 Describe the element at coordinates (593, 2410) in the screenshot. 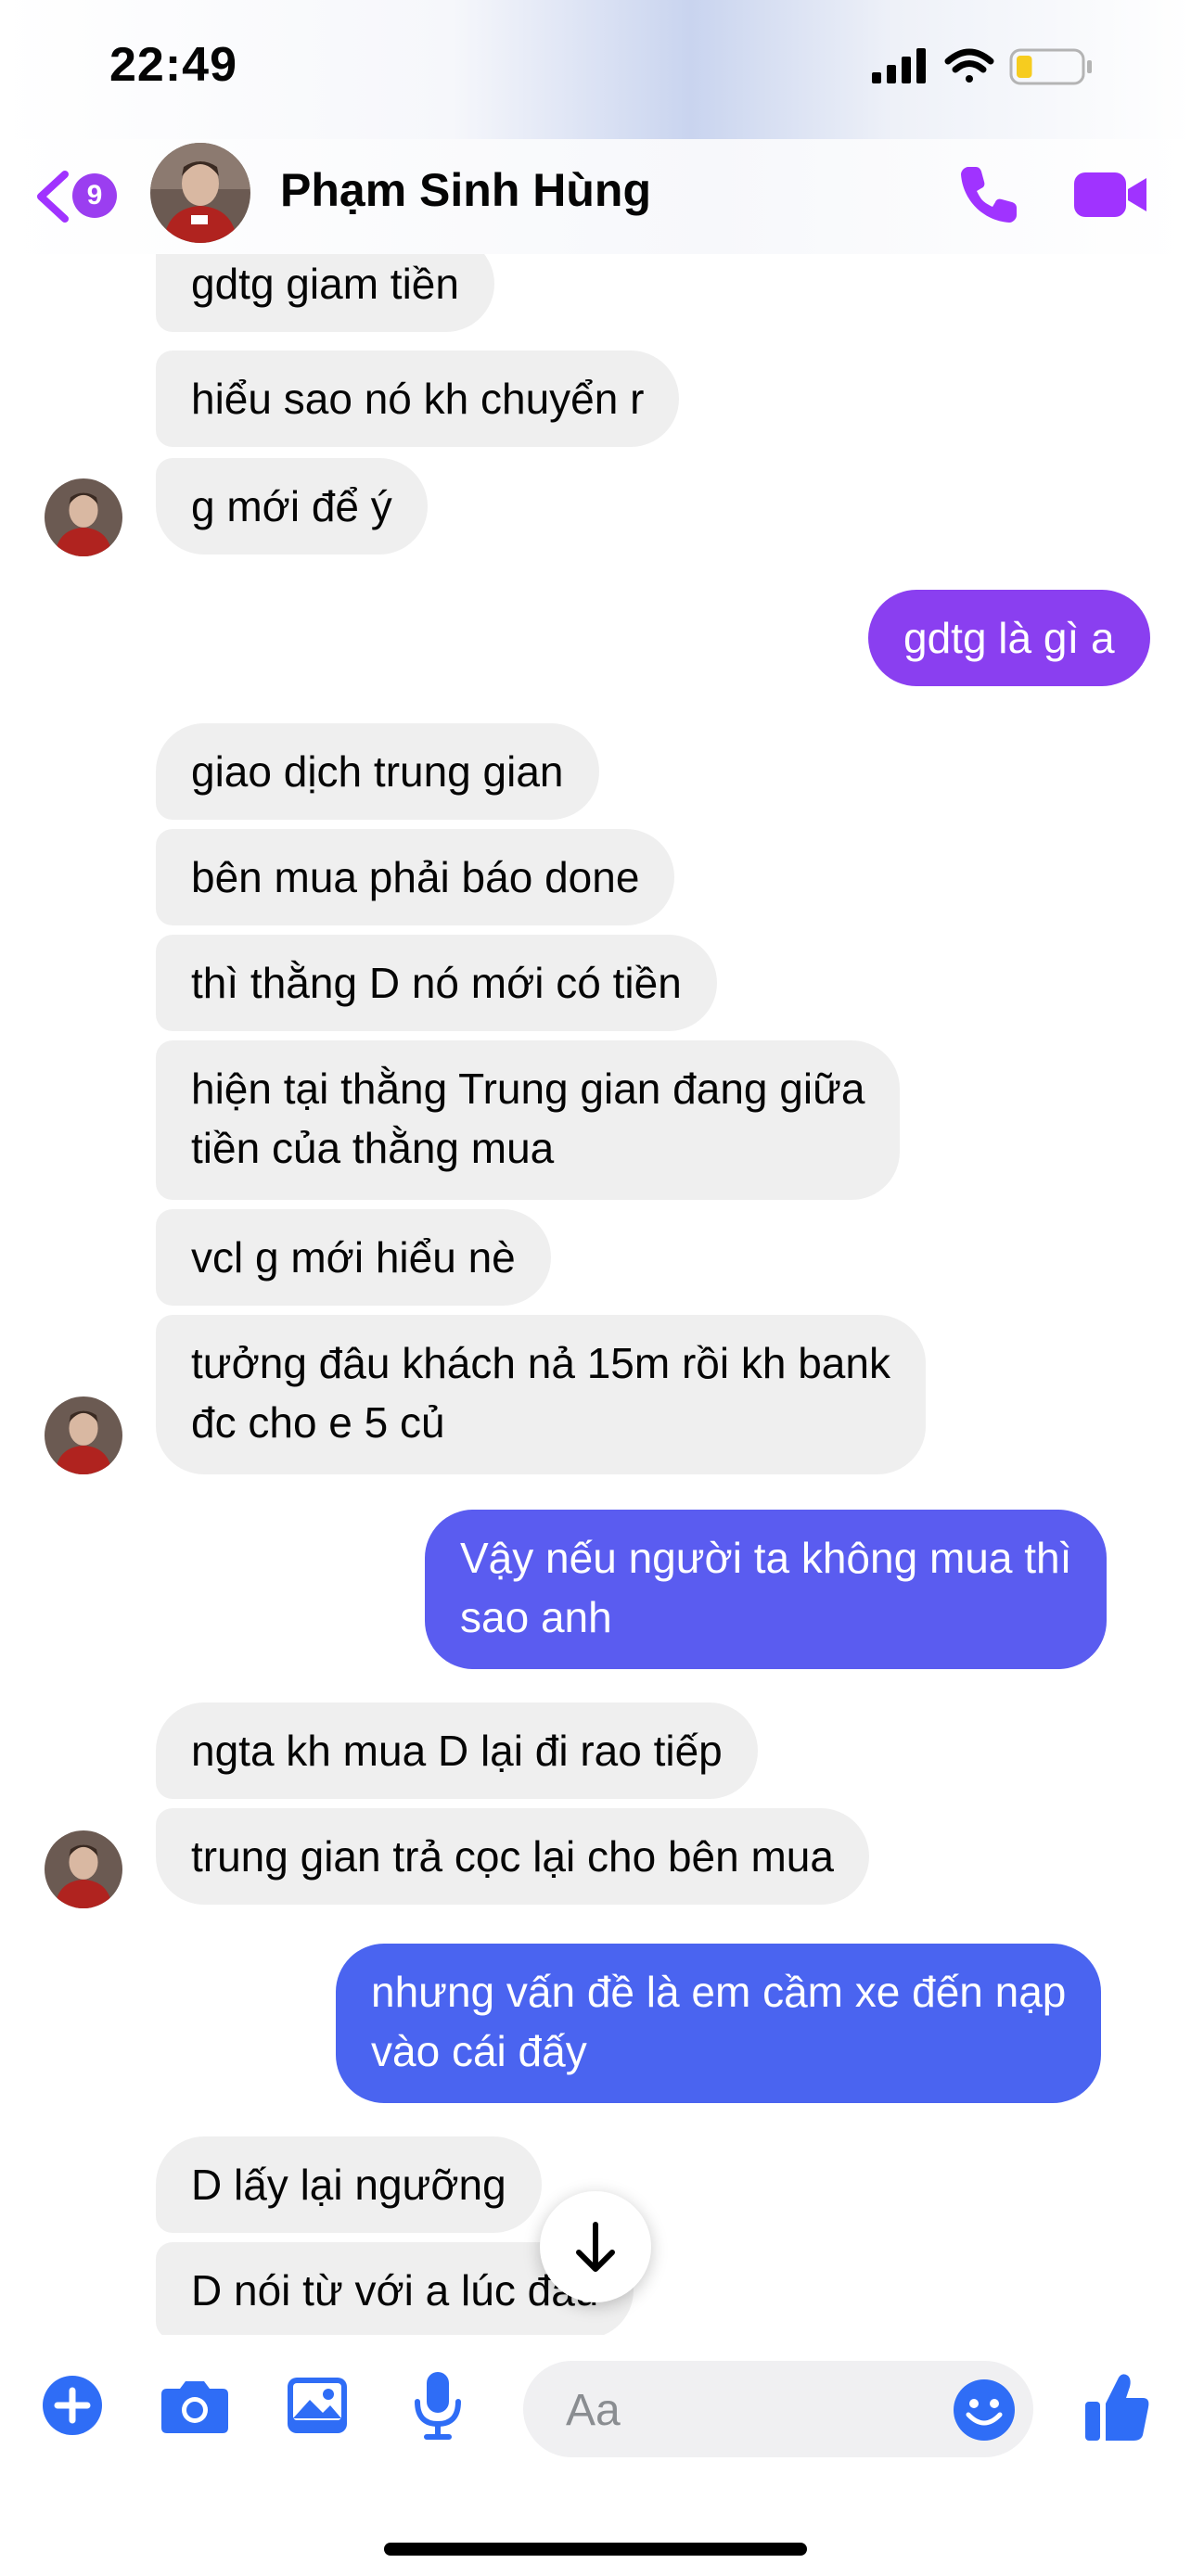

I see `message-input-placeholder: Aa` at that location.